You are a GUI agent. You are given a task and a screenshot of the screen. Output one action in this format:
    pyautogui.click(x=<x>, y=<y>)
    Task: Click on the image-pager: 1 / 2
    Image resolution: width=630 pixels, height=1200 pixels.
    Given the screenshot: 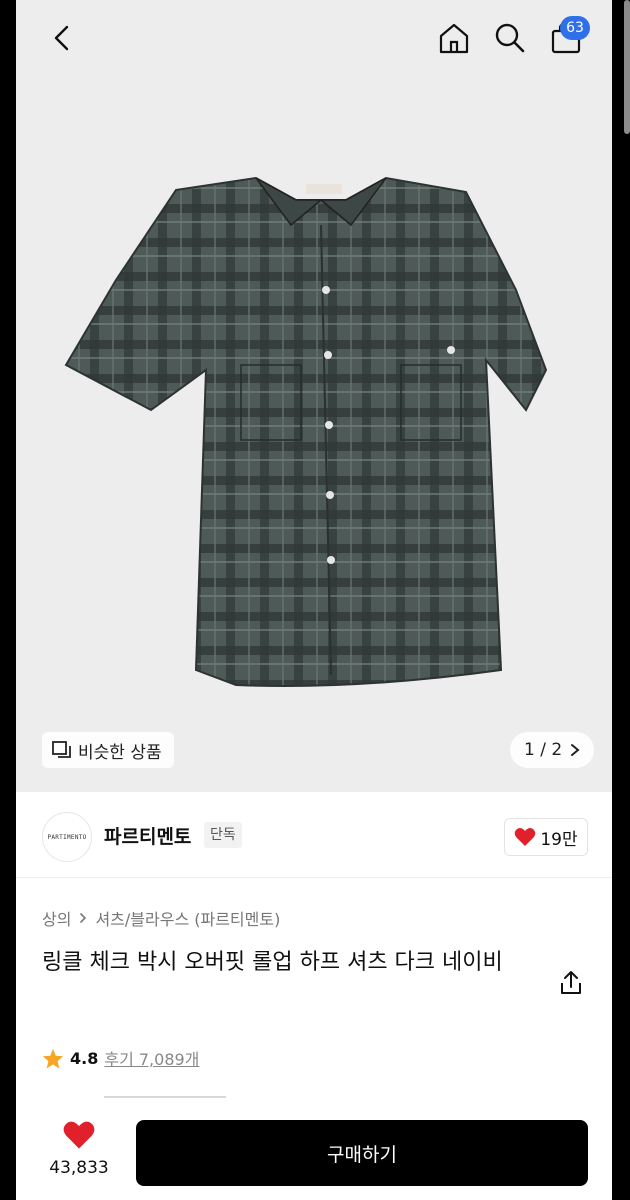 What is the action you would take?
    pyautogui.click(x=552, y=750)
    